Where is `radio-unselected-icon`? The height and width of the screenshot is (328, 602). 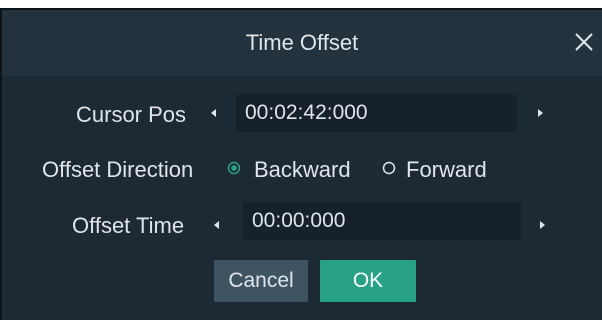 radio-unselected-icon is located at coordinates (389, 168).